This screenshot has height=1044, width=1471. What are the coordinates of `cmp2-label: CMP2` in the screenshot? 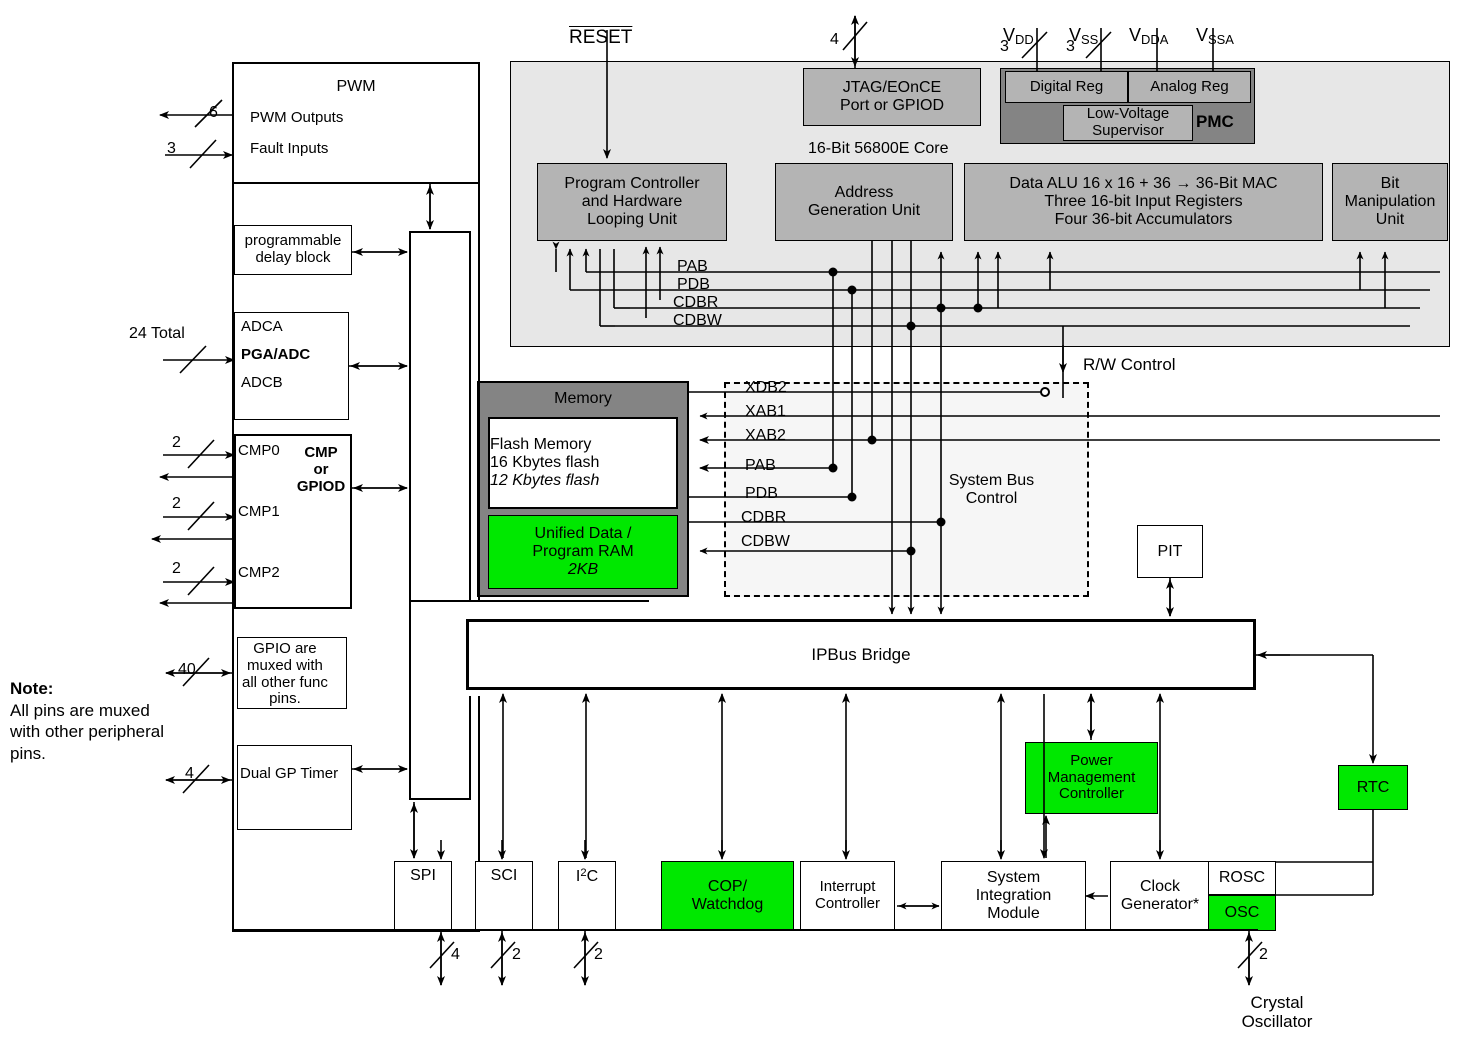 It's located at (259, 572).